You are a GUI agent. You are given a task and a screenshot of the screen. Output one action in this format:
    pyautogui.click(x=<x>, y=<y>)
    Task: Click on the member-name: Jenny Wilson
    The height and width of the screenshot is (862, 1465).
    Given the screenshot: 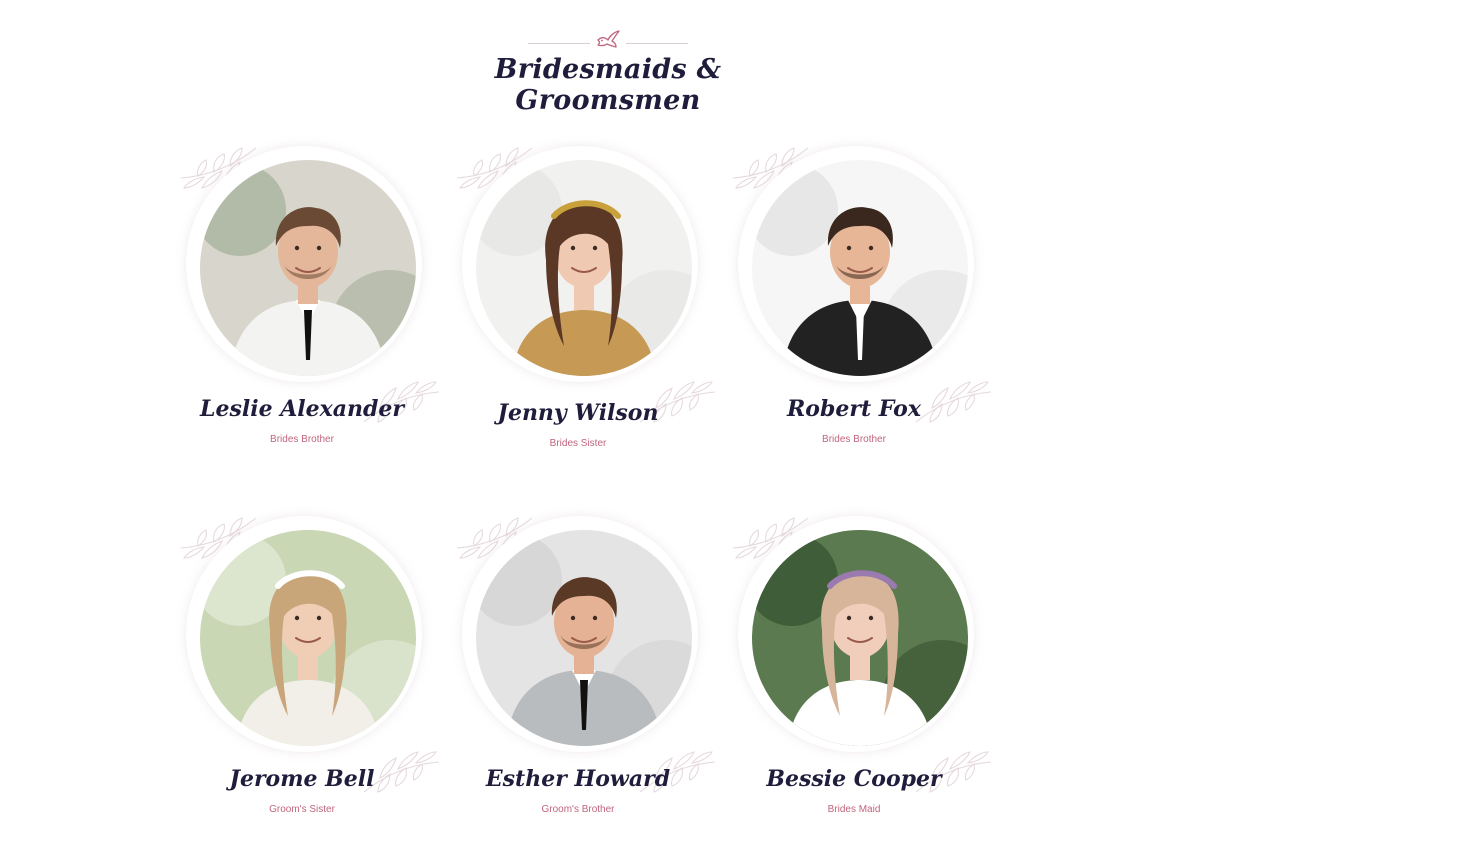 What is the action you would take?
    pyautogui.click(x=578, y=413)
    